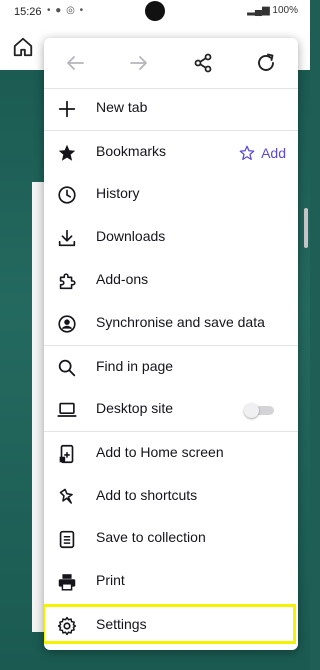 This screenshot has height=670, width=320. Describe the element at coordinates (67, 238) in the screenshot. I see `download-icon` at that location.